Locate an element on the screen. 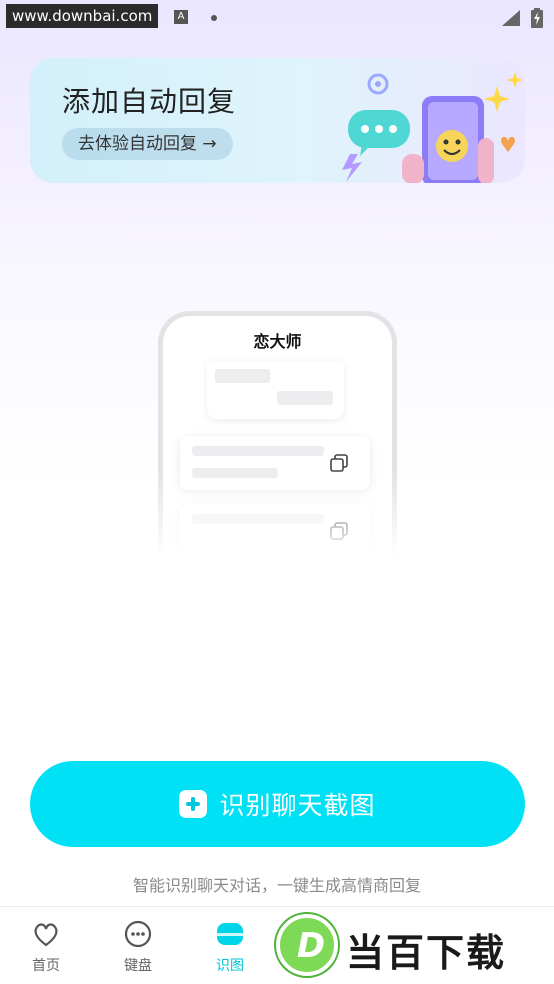 Image resolution: width=554 pixels, height=984 pixels. nav-item-home: 首页 is located at coordinates (46, 947).